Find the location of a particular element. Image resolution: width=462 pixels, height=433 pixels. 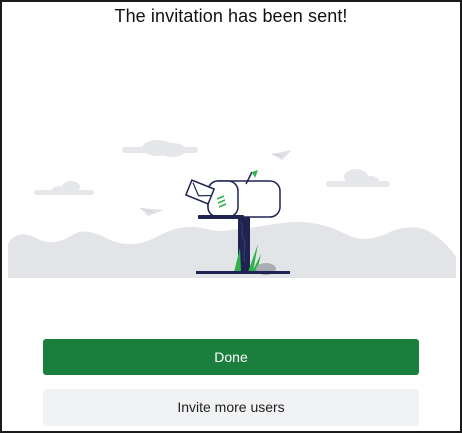

done-button: Done is located at coordinates (231, 357).